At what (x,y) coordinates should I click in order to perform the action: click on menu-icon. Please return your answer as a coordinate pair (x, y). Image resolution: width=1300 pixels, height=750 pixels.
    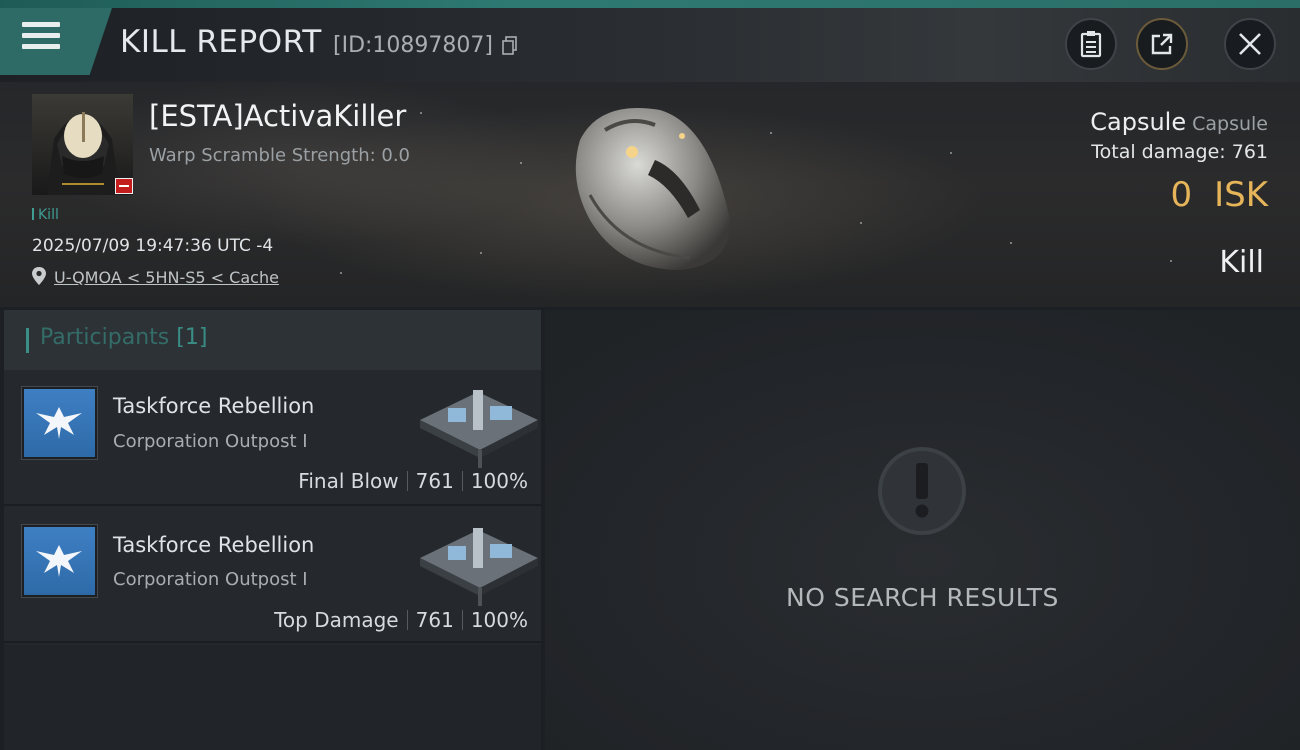
    Looking at the image, I should click on (44, 40).